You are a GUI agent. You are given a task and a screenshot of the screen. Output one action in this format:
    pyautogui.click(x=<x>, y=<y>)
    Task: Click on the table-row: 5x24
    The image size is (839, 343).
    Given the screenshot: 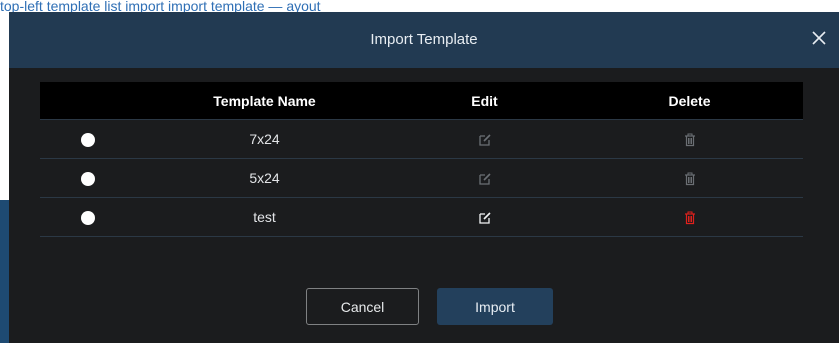 What is the action you would take?
    pyautogui.click(x=421, y=178)
    